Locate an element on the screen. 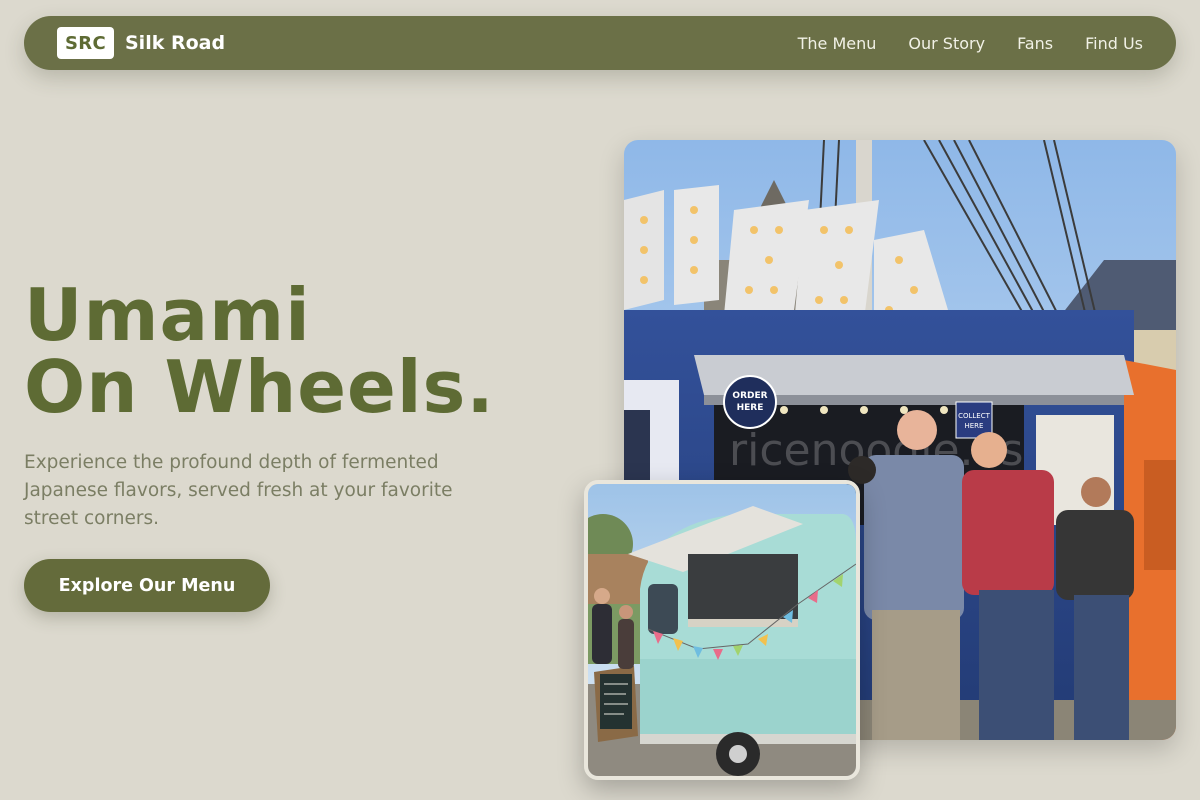 The width and height of the screenshot is (1200, 800). svg-text: ORDER is located at coordinates (749, 396).